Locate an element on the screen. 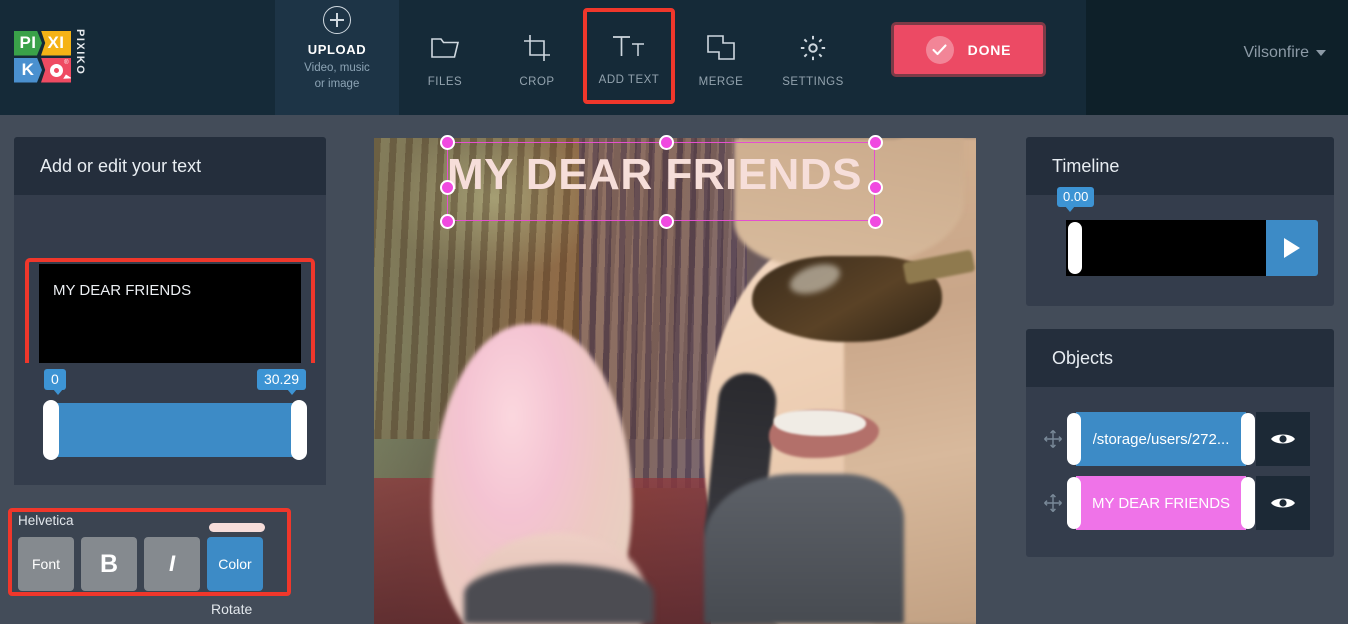 Image resolution: width=1348 pixels, height=624 pixels. range-handle-left is located at coordinates (51, 430).